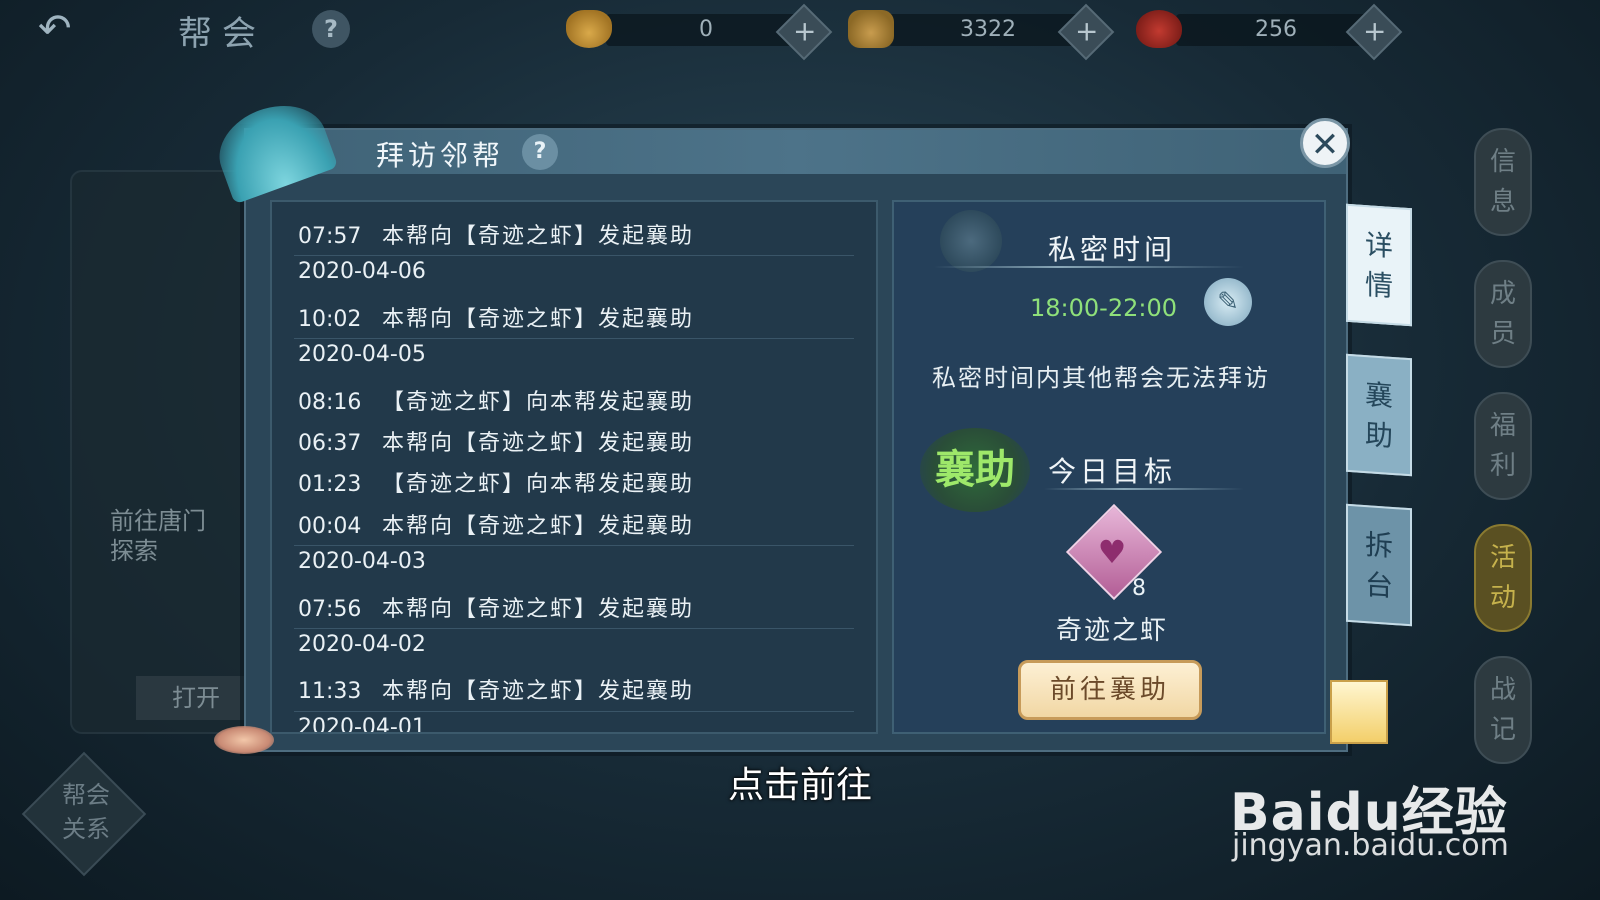  I want to click on log-entry: 01:23 【奇迹之虾】向本帮发起襄助, so click(496, 482).